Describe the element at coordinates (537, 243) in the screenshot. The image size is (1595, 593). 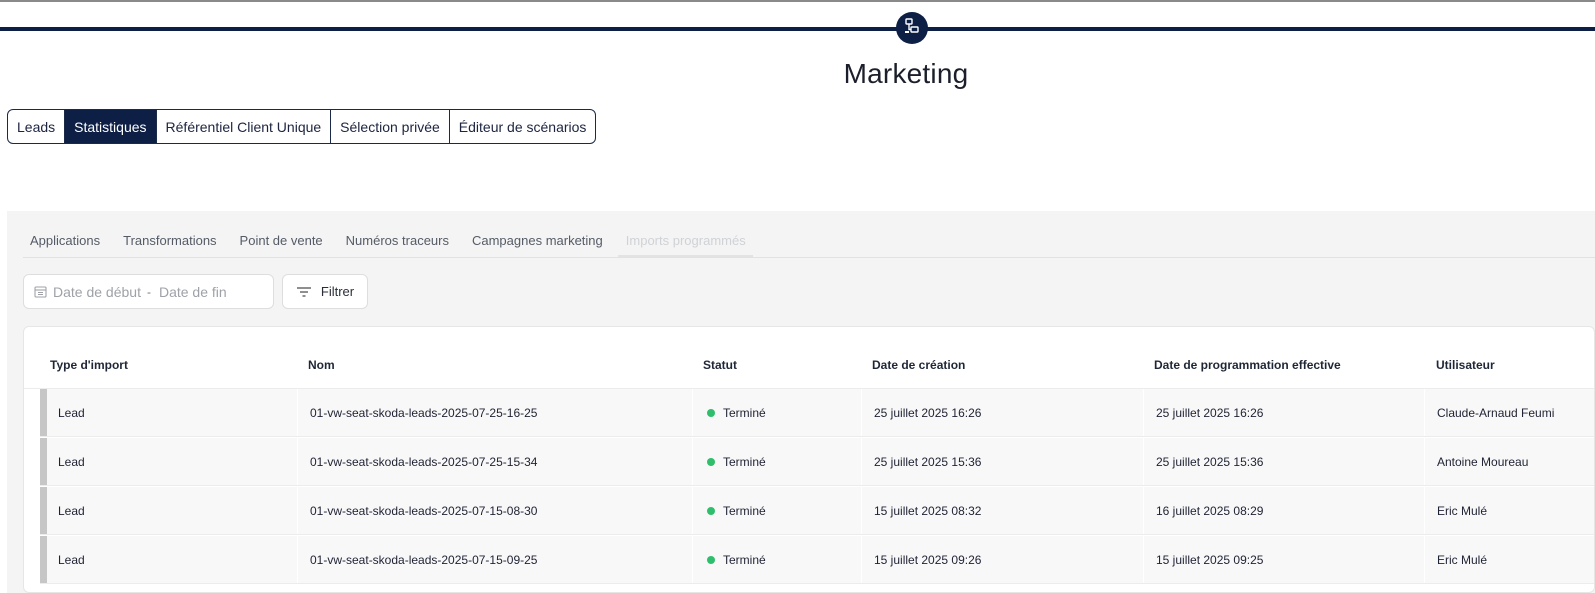
I see `subtab-campagnes-marketing: Campagnes marketing` at that location.